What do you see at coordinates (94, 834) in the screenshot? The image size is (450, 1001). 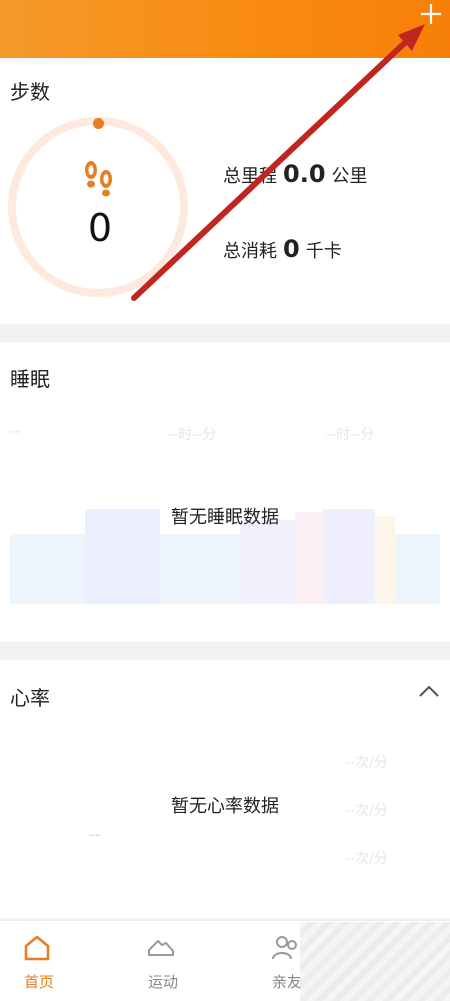 I see `heart-rate-placeholder: --` at bounding box center [94, 834].